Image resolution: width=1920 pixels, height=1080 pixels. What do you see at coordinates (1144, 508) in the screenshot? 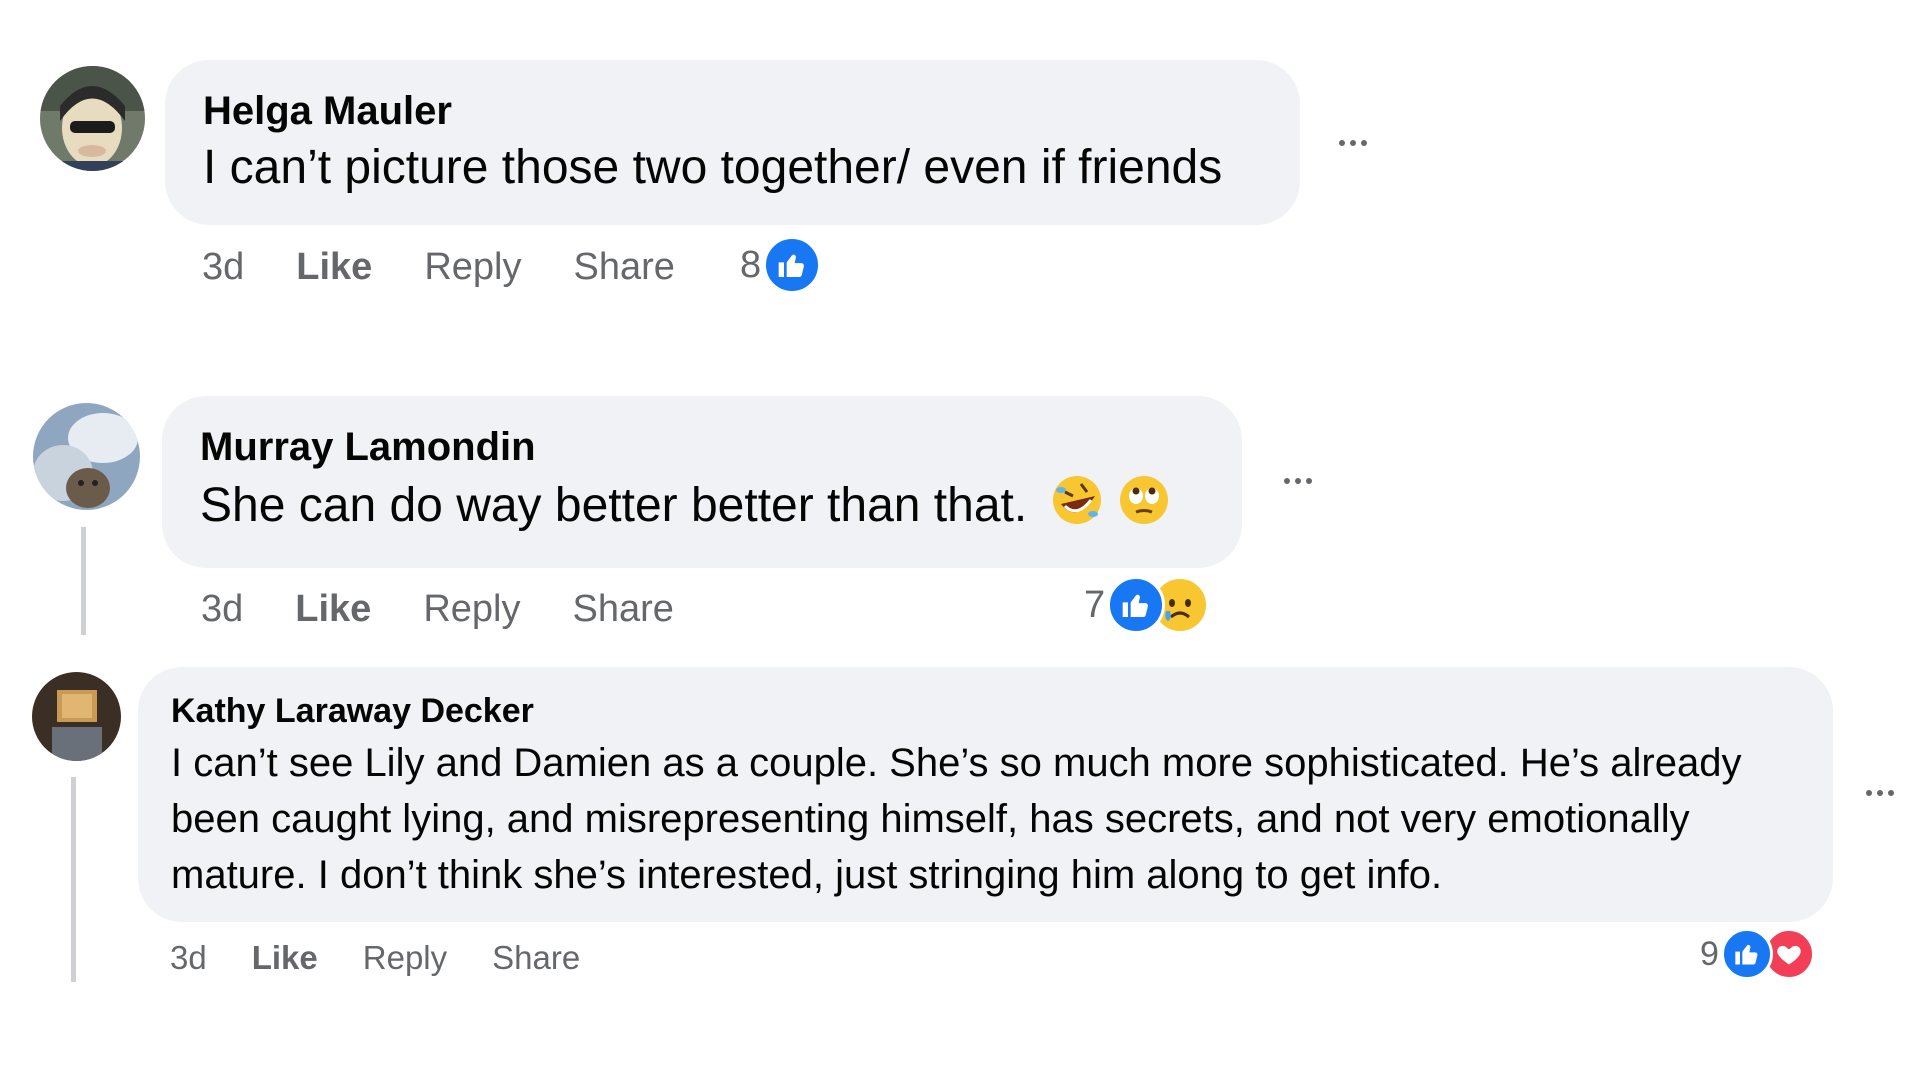
I see `face-with-rolling-eyes-emoji` at bounding box center [1144, 508].